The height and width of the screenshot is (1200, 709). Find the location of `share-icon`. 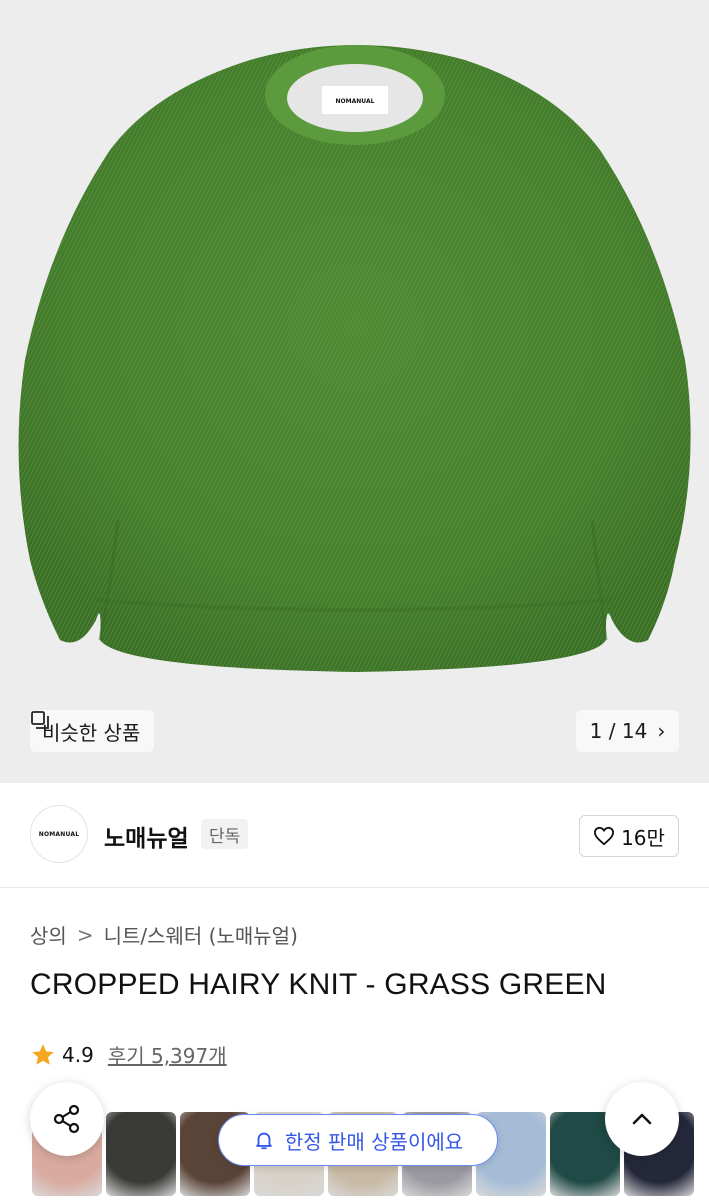

share-icon is located at coordinates (66, 1119).